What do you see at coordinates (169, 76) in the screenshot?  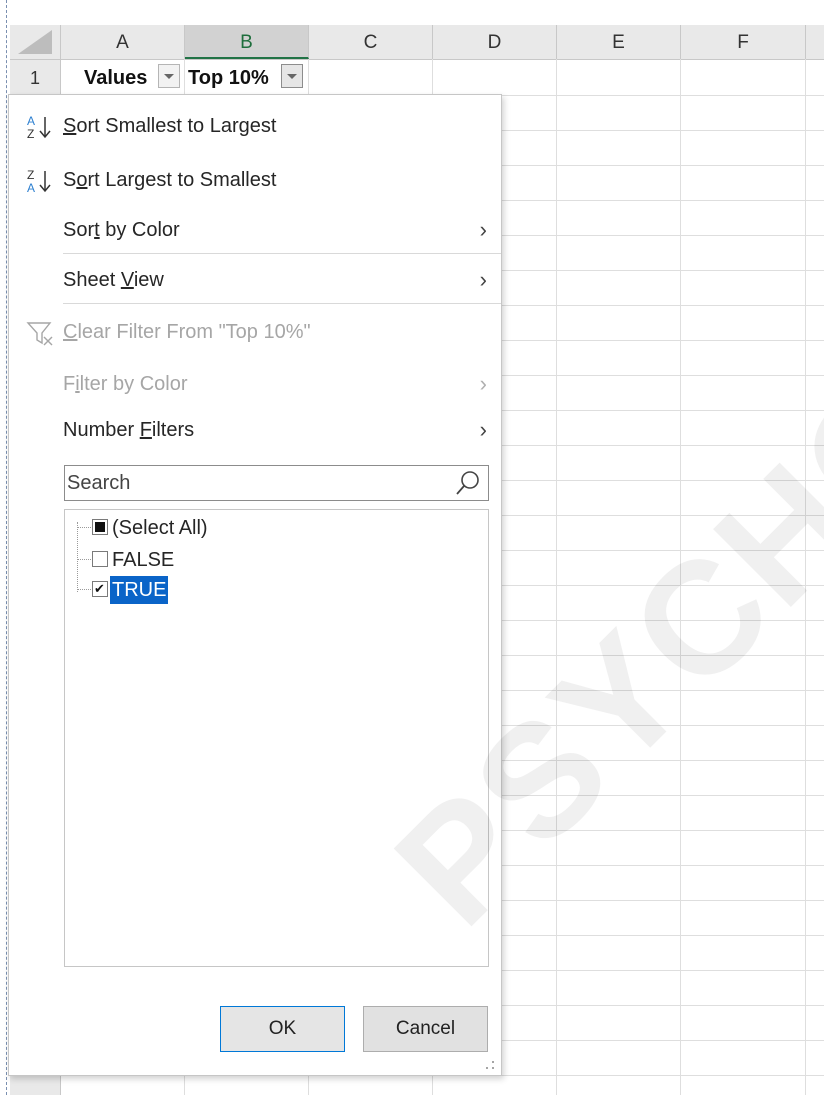 I see `filter-dropdown-button-a` at bounding box center [169, 76].